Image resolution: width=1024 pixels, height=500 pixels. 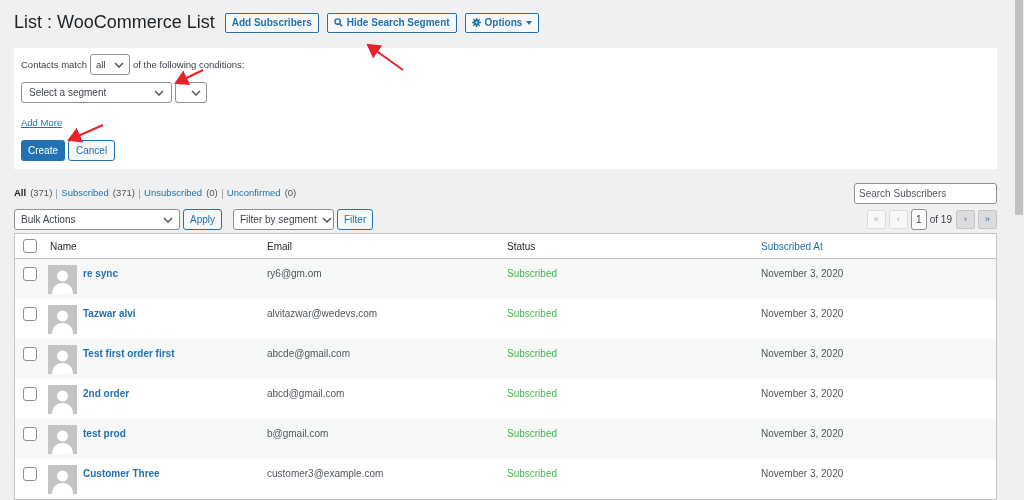 What do you see at coordinates (987, 219) in the screenshot?
I see `last-page-button: »` at bounding box center [987, 219].